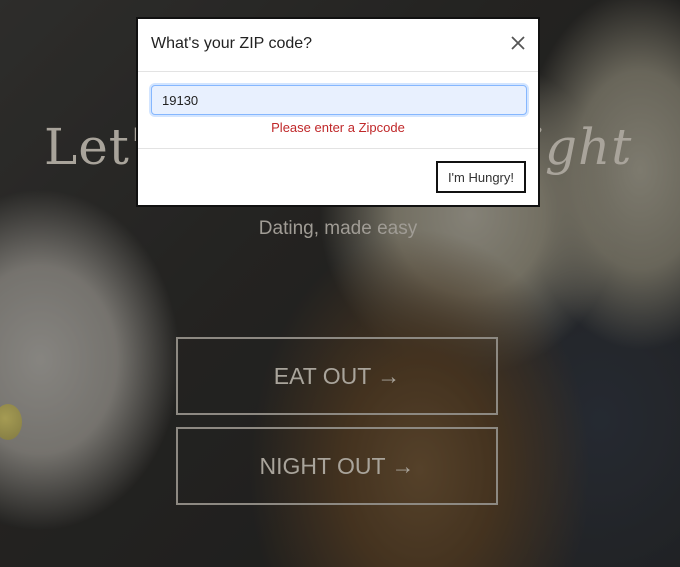 Image resolution: width=680 pixels, height=567 pixels. I want to click on close-icon, so click(518, 43).